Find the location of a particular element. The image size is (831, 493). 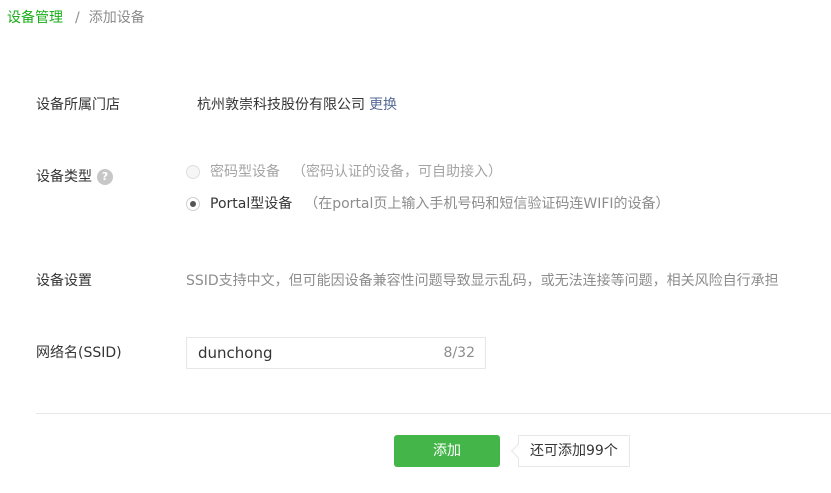

device-type-label: 设备类型 is located at coordinates (64, 177).